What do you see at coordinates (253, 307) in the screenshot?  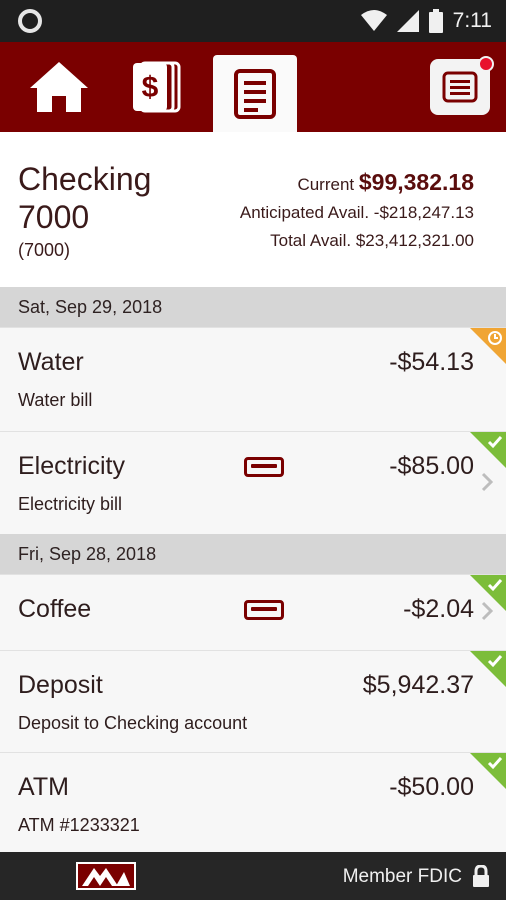 I see `date-header: Sat, Sep 29, 2018` at bounding box center [253, 307].